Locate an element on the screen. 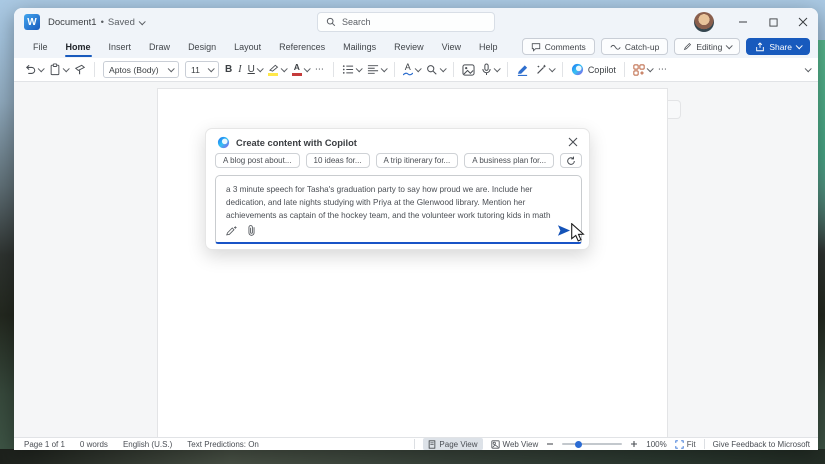 The height and width of the screenshot is (464, 825). comments-button: Comments is located at coordinates (558, 46).